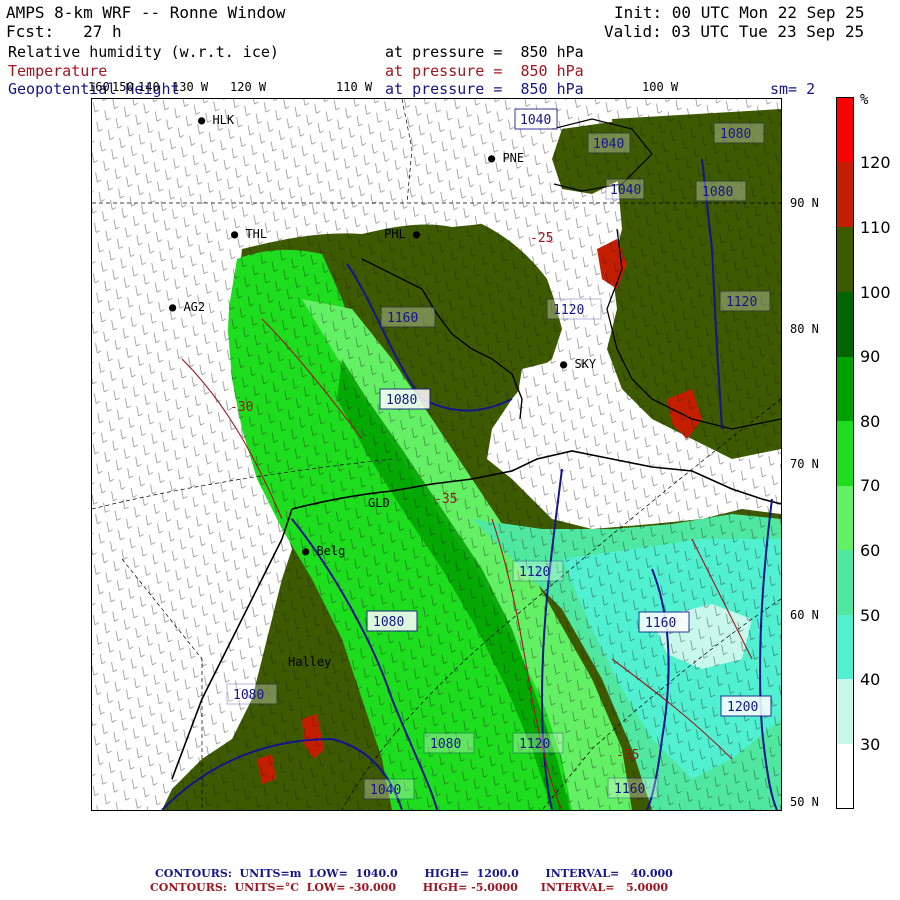 The width and height of the screenshot is (900, 900). What do you see at coordinates (734, 31) in the screenshot?
I see `valid-time: Valid: 03 UTC Tue 23 Sep 25` at bounding box center [734, 31].